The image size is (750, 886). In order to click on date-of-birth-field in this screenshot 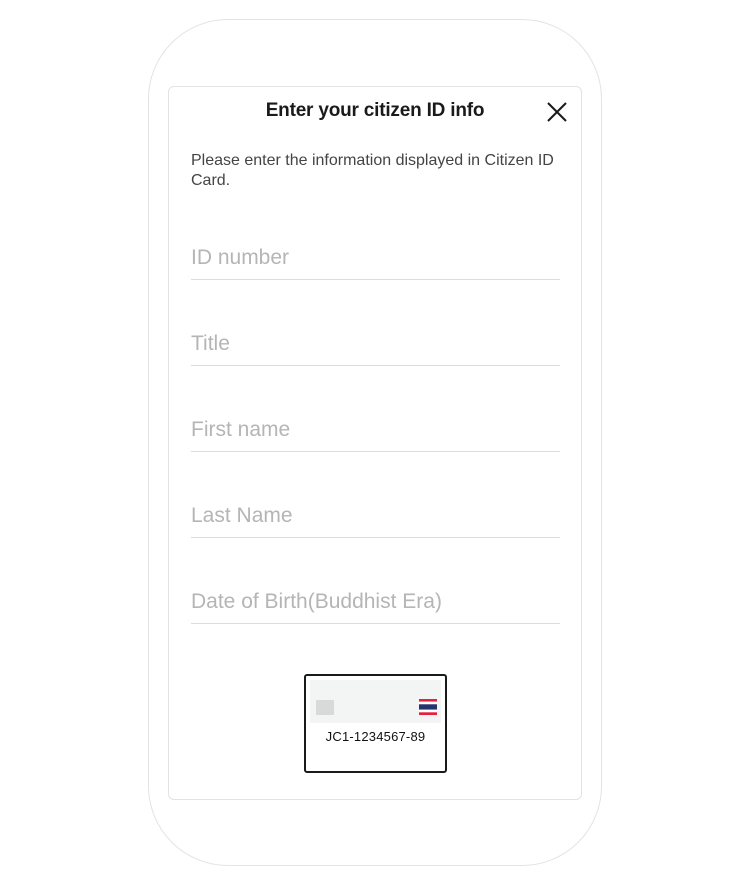, I will do `click(375, 601)`.